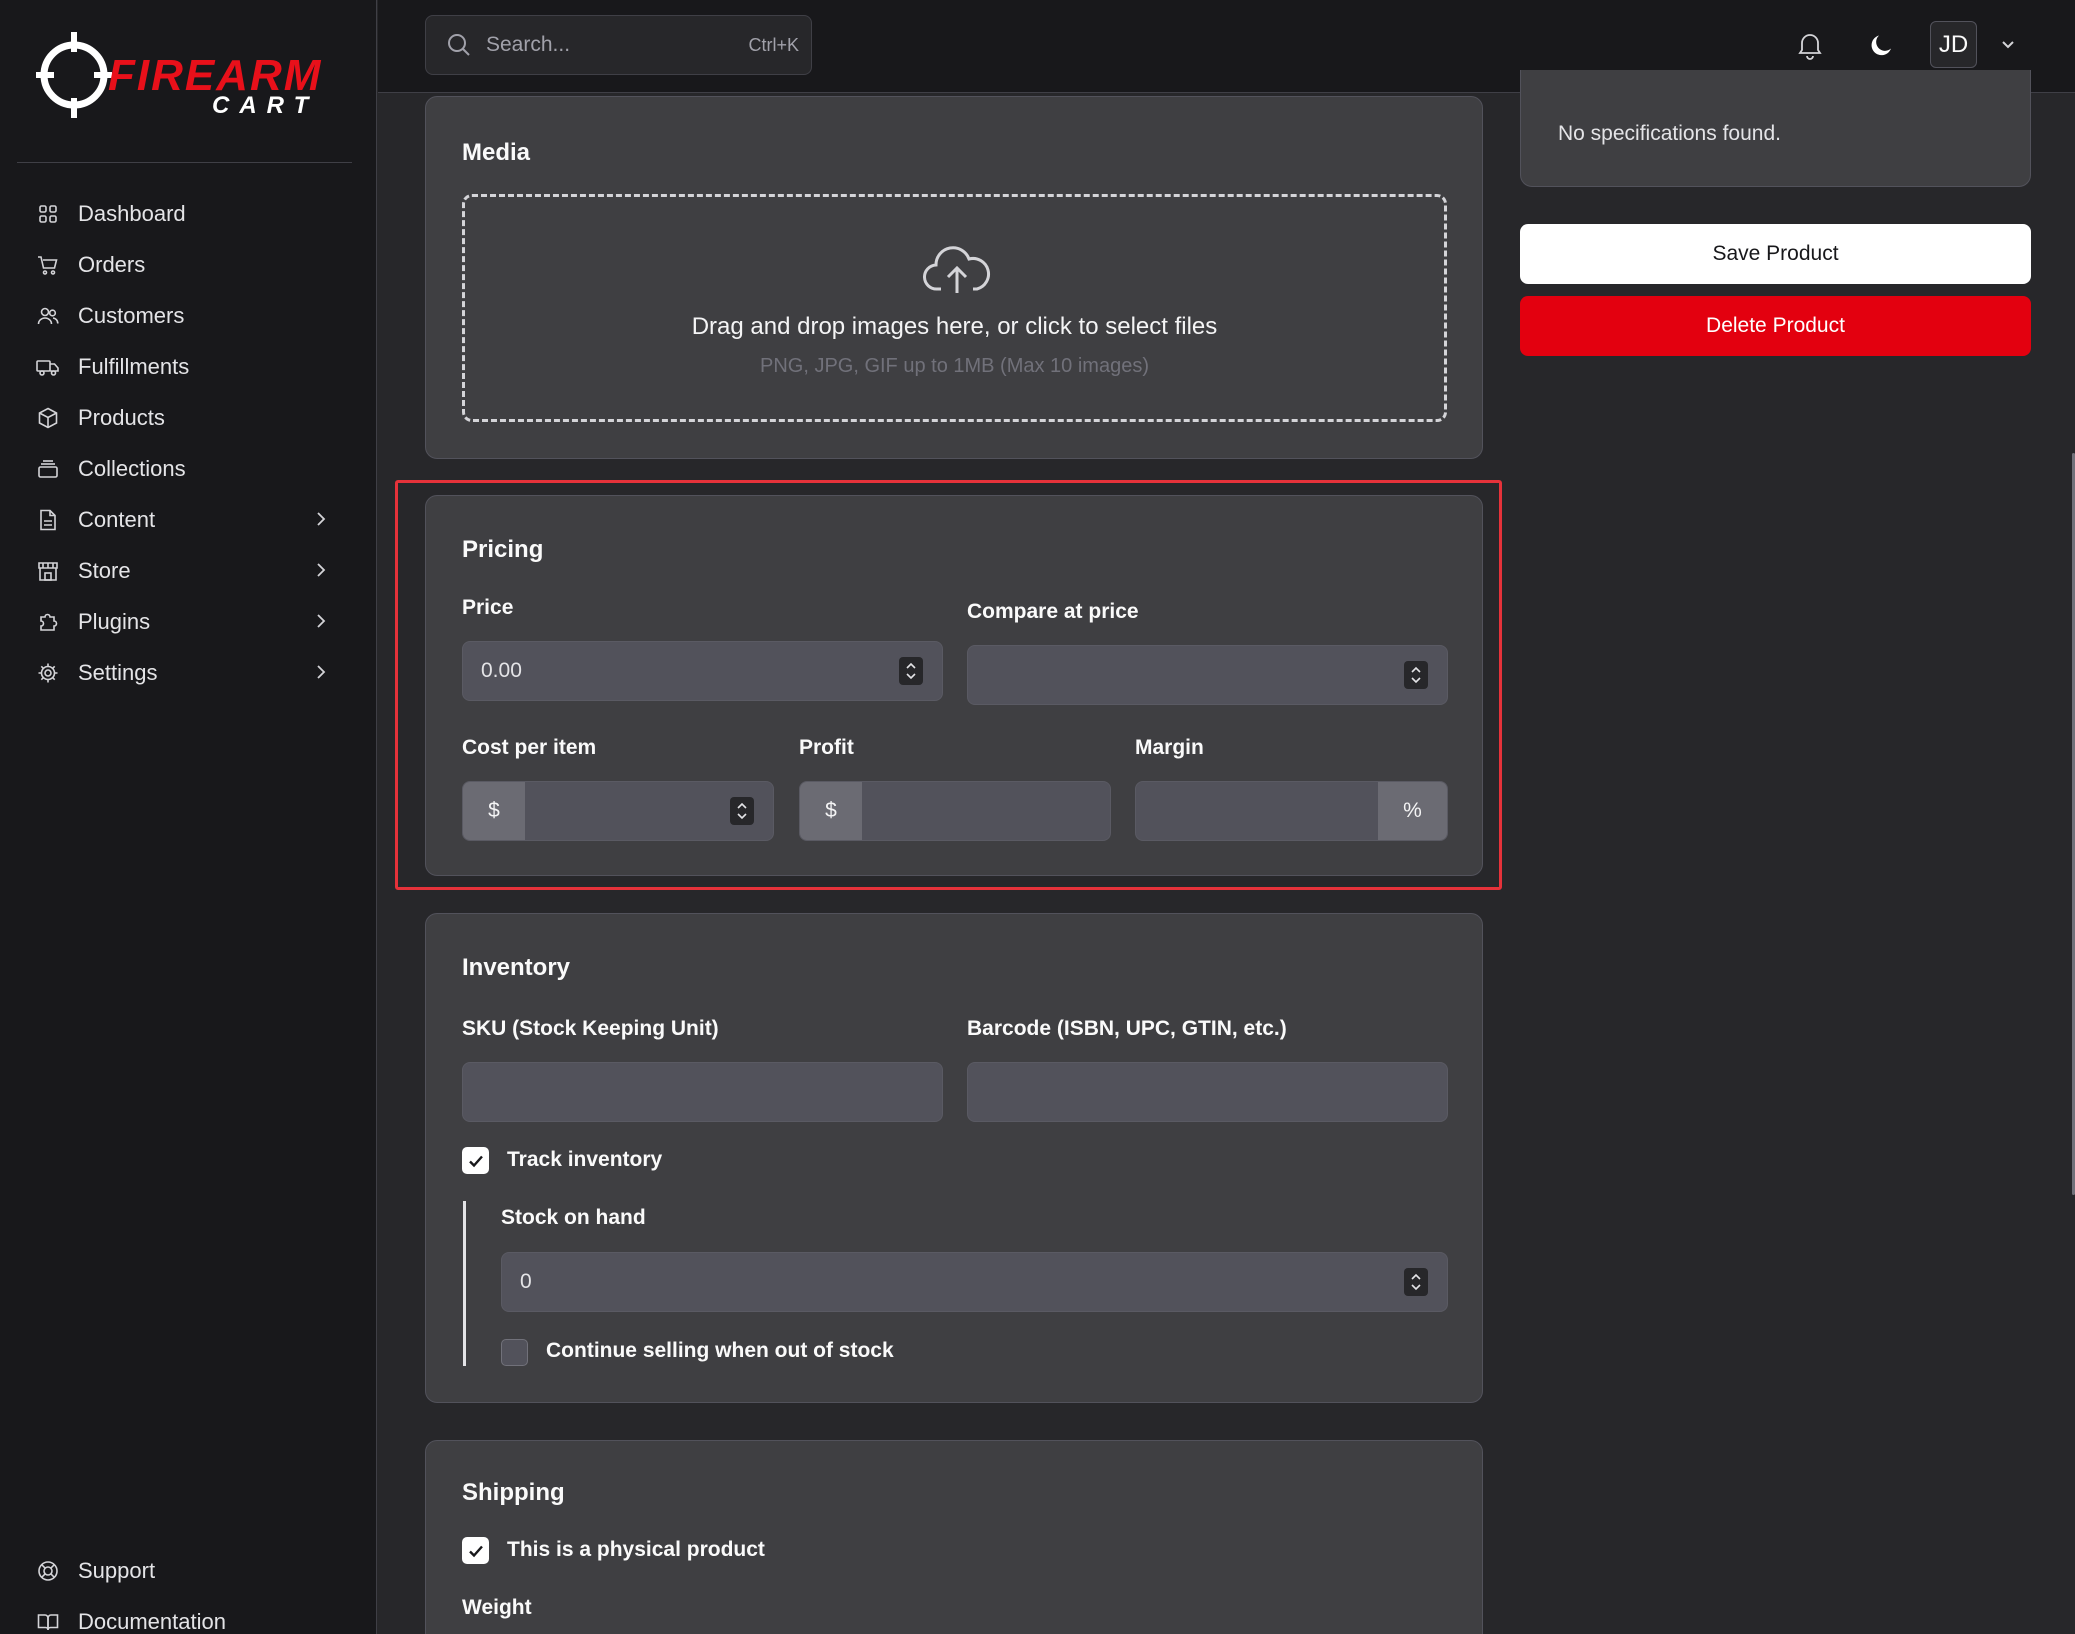  I want to click on stock-stepper, so click(1416, 1282).